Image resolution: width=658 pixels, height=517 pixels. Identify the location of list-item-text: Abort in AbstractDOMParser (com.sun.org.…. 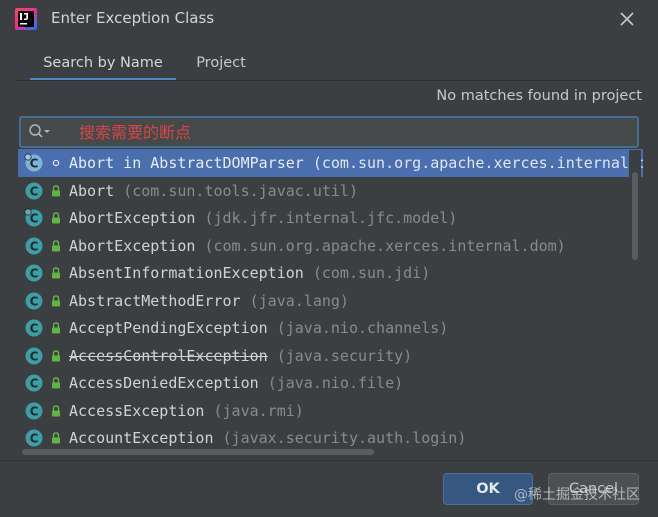
(356, 163).